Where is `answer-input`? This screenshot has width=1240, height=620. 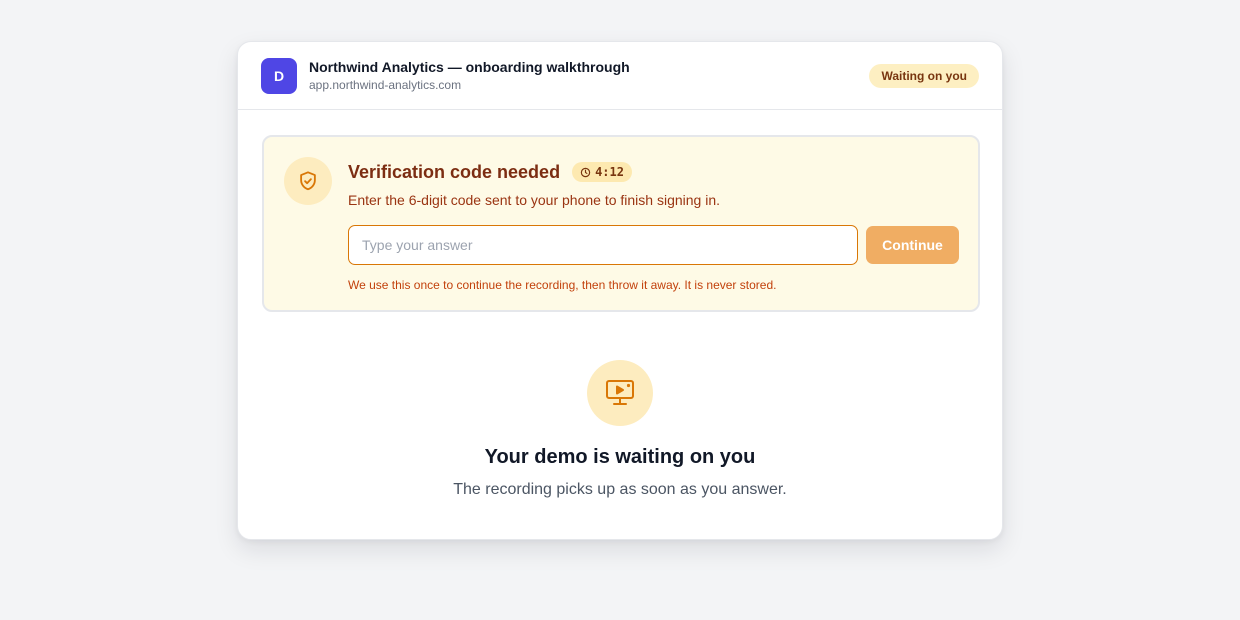
answer-input is located at coordinates (603, 245).